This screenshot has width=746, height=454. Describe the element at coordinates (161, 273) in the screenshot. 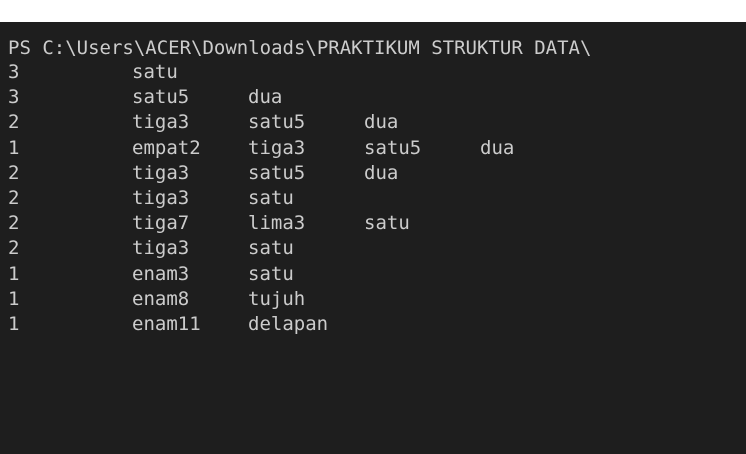

I see `line-item: enam3` at that location.